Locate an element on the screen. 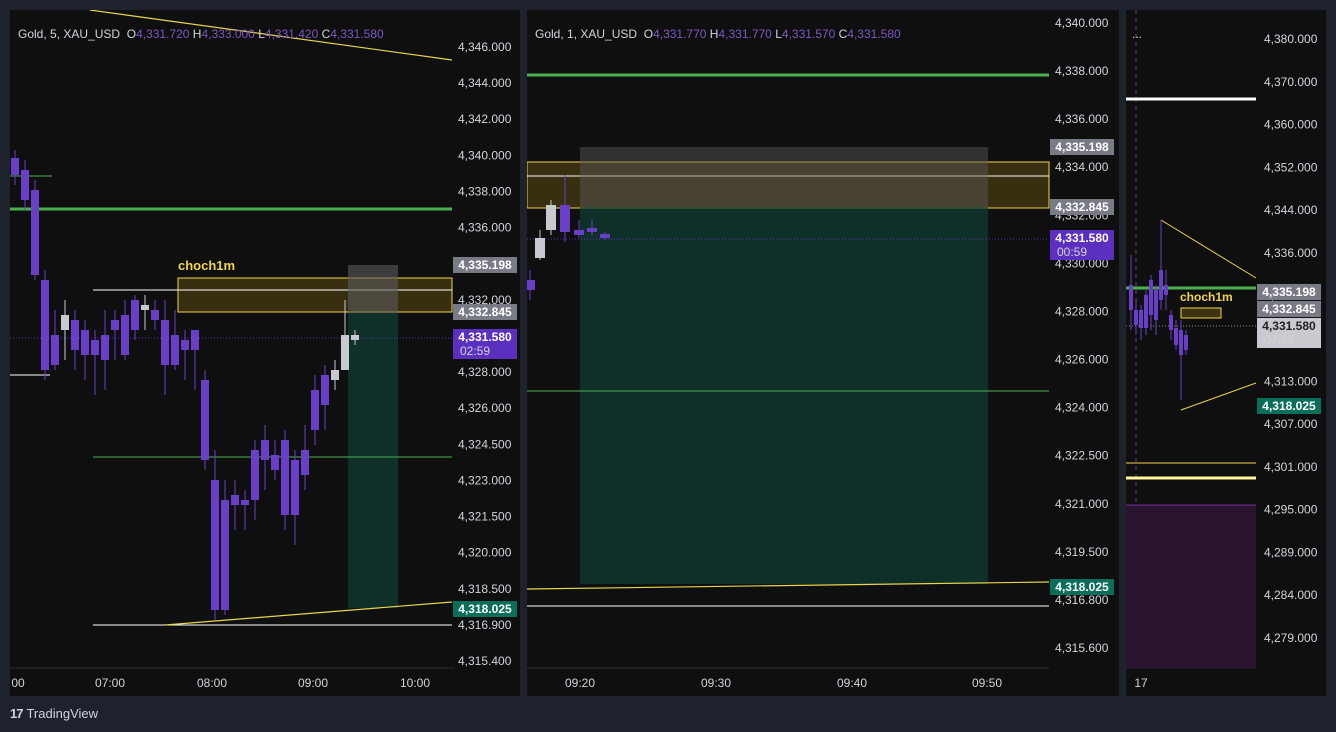 This screenshot has width=1336, height=732. tag-lower-5m: 4,332.845 is located at coordinates (485, 312).